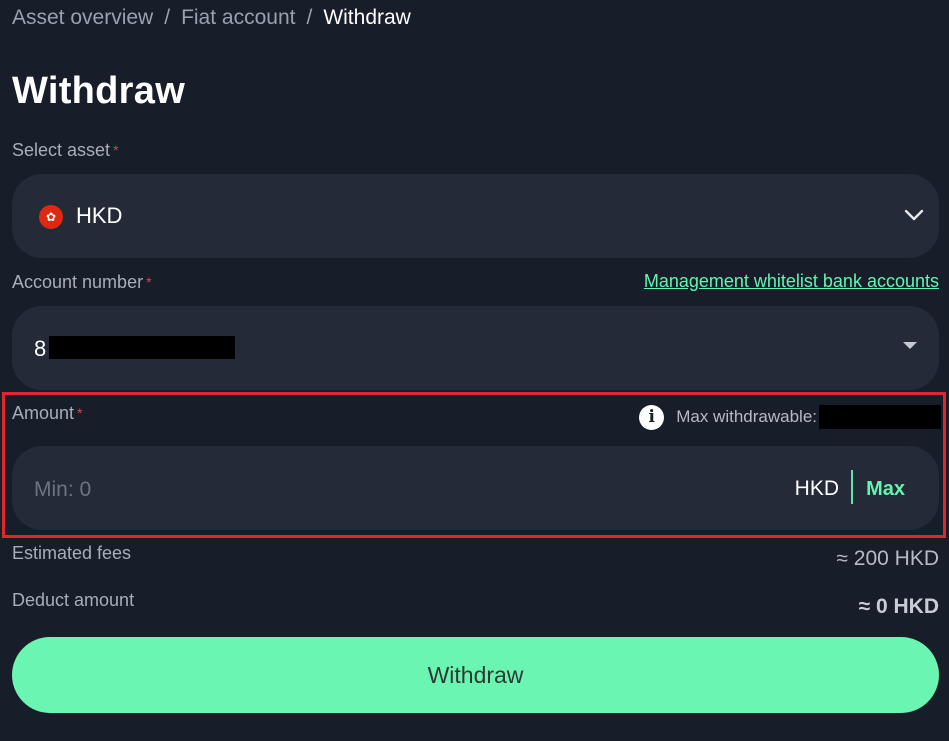 The width and height of the screenshot is (949, 741). I want to click on breadcrumb: Asset overview / Fiat account / Withdraw, so click(211, 18).